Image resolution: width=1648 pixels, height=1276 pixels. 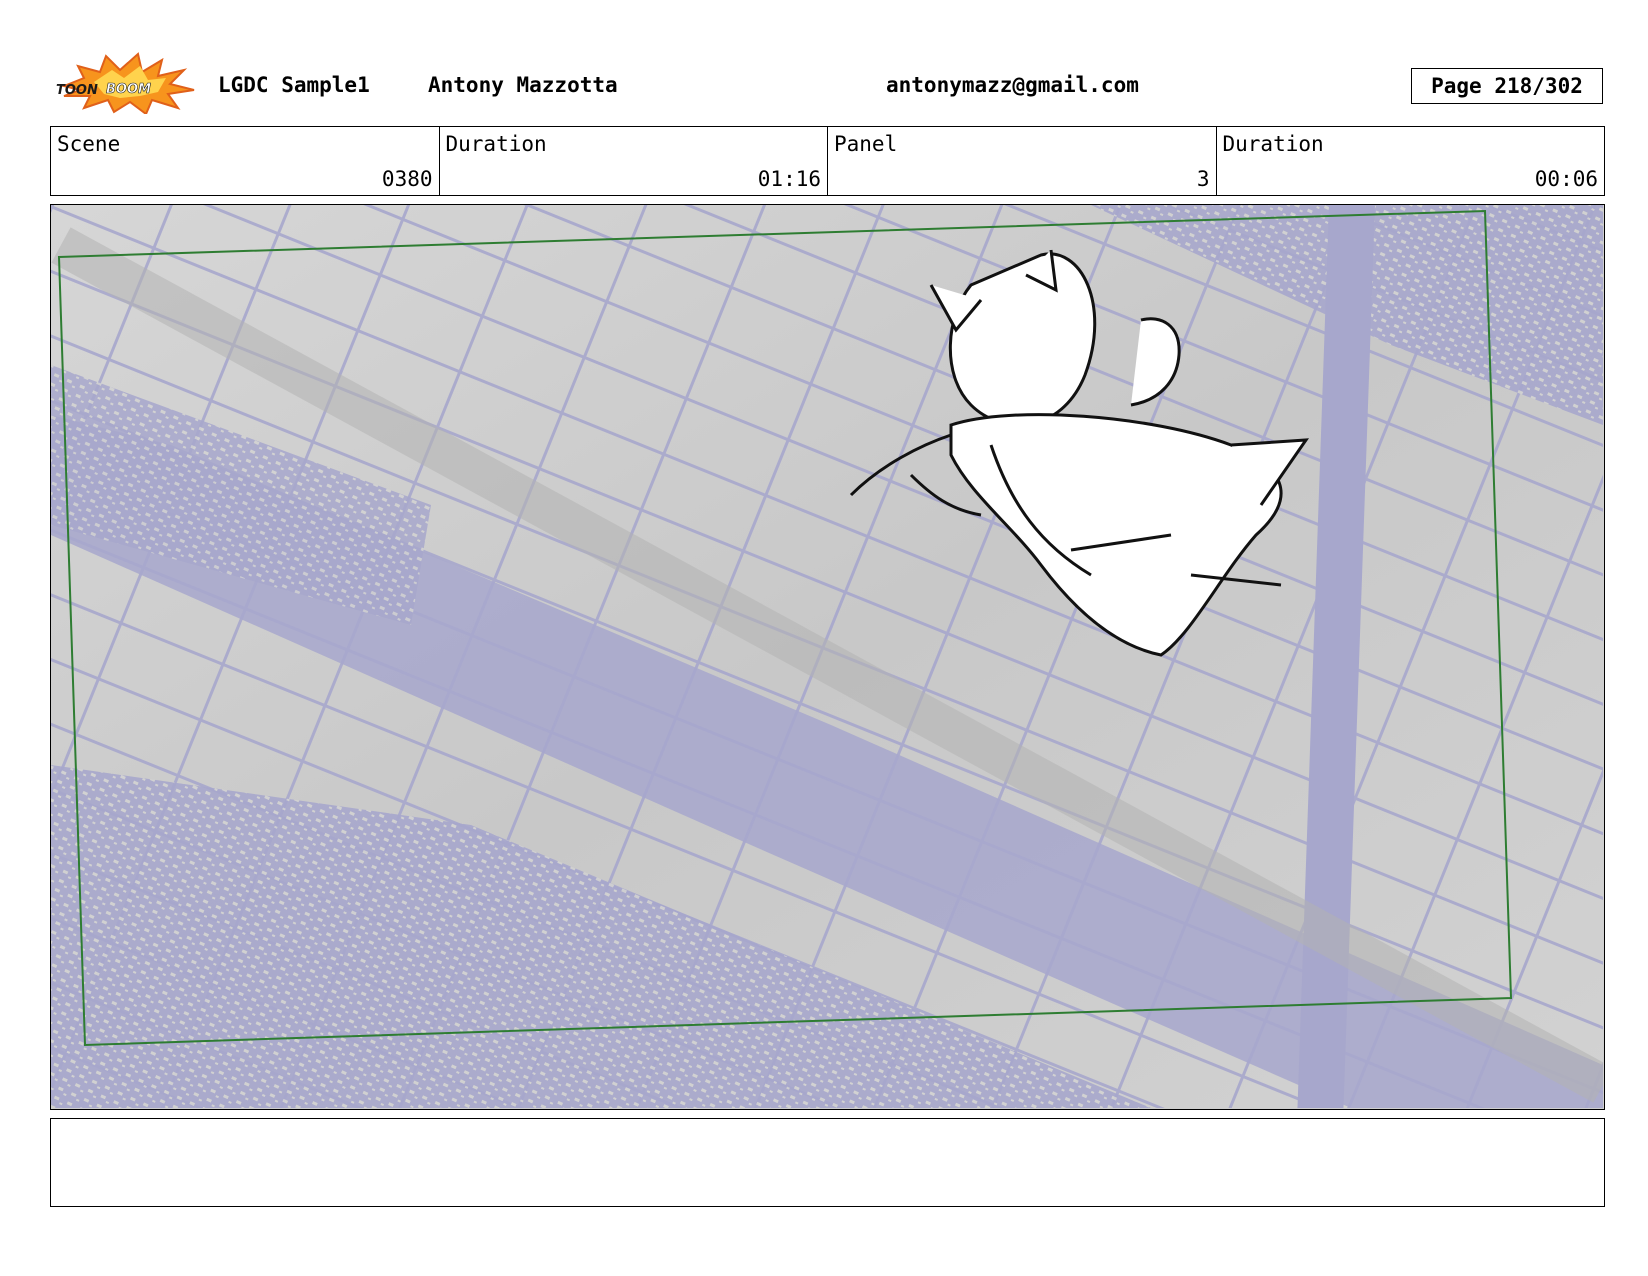 What do you see at coordinates (89, 144) in the screenshot?
I see `scene-label: Scene` at bounding box center [89, 144].